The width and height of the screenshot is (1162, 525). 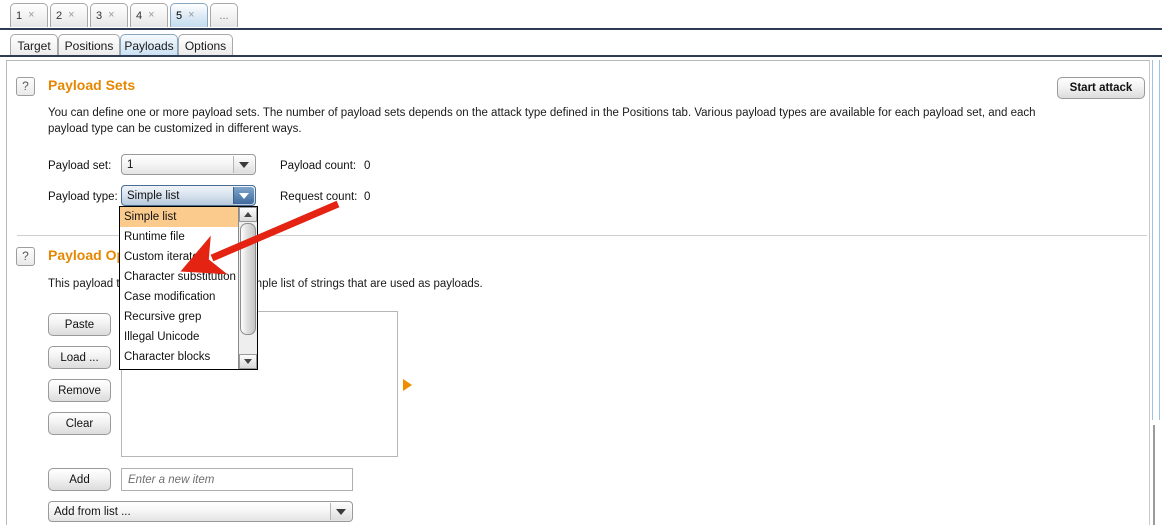 I want to click on attack-tab-5: 5 ×, so click(x=189, y=15).